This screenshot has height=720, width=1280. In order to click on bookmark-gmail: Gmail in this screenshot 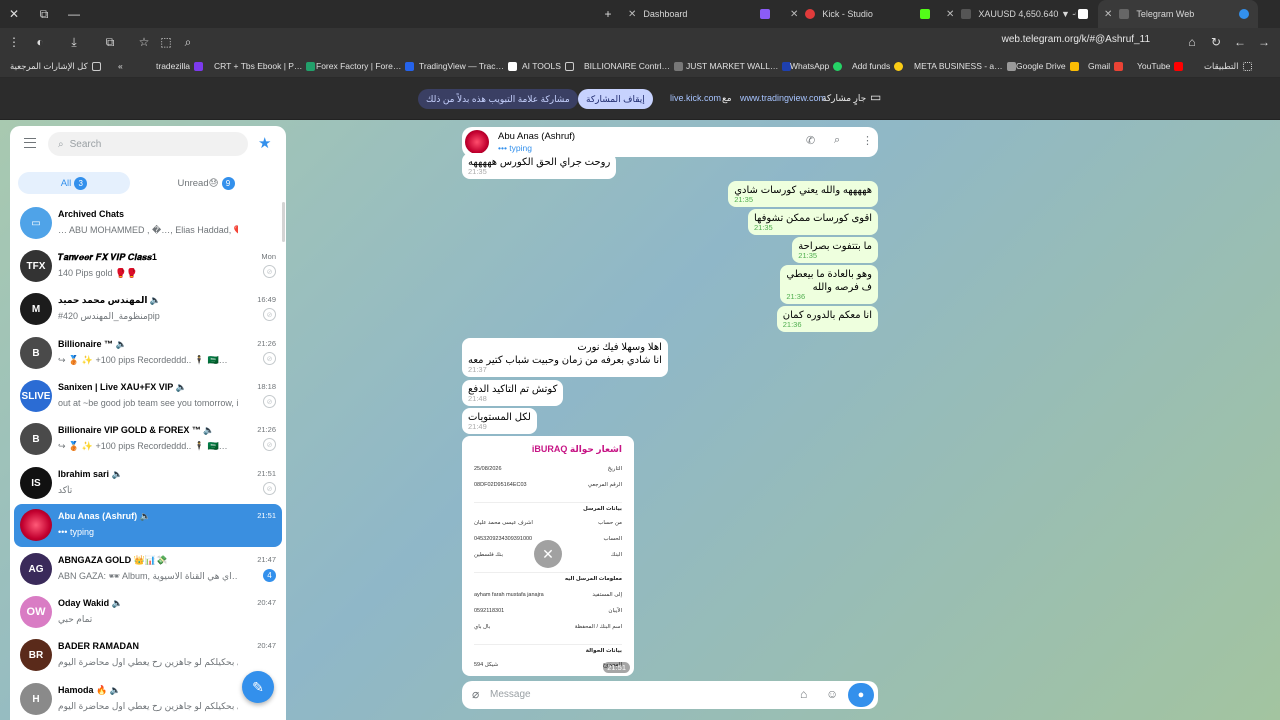, I will do `click(1106, 66)`.